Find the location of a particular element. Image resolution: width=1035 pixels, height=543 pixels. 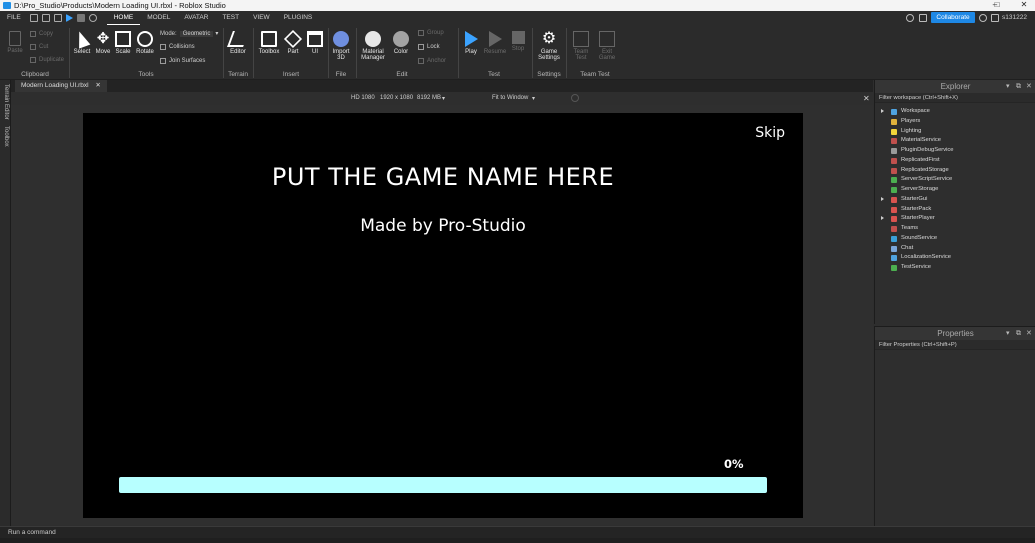

explorer-item: PluginDebugService is located at coordinates (955, 151).